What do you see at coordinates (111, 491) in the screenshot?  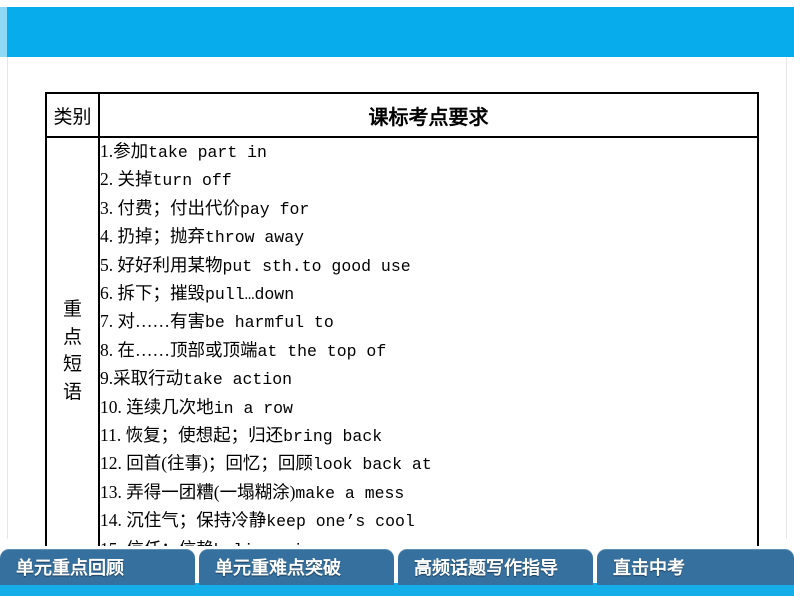 I see `item-index: 13.` at bounding box center [111, 491].